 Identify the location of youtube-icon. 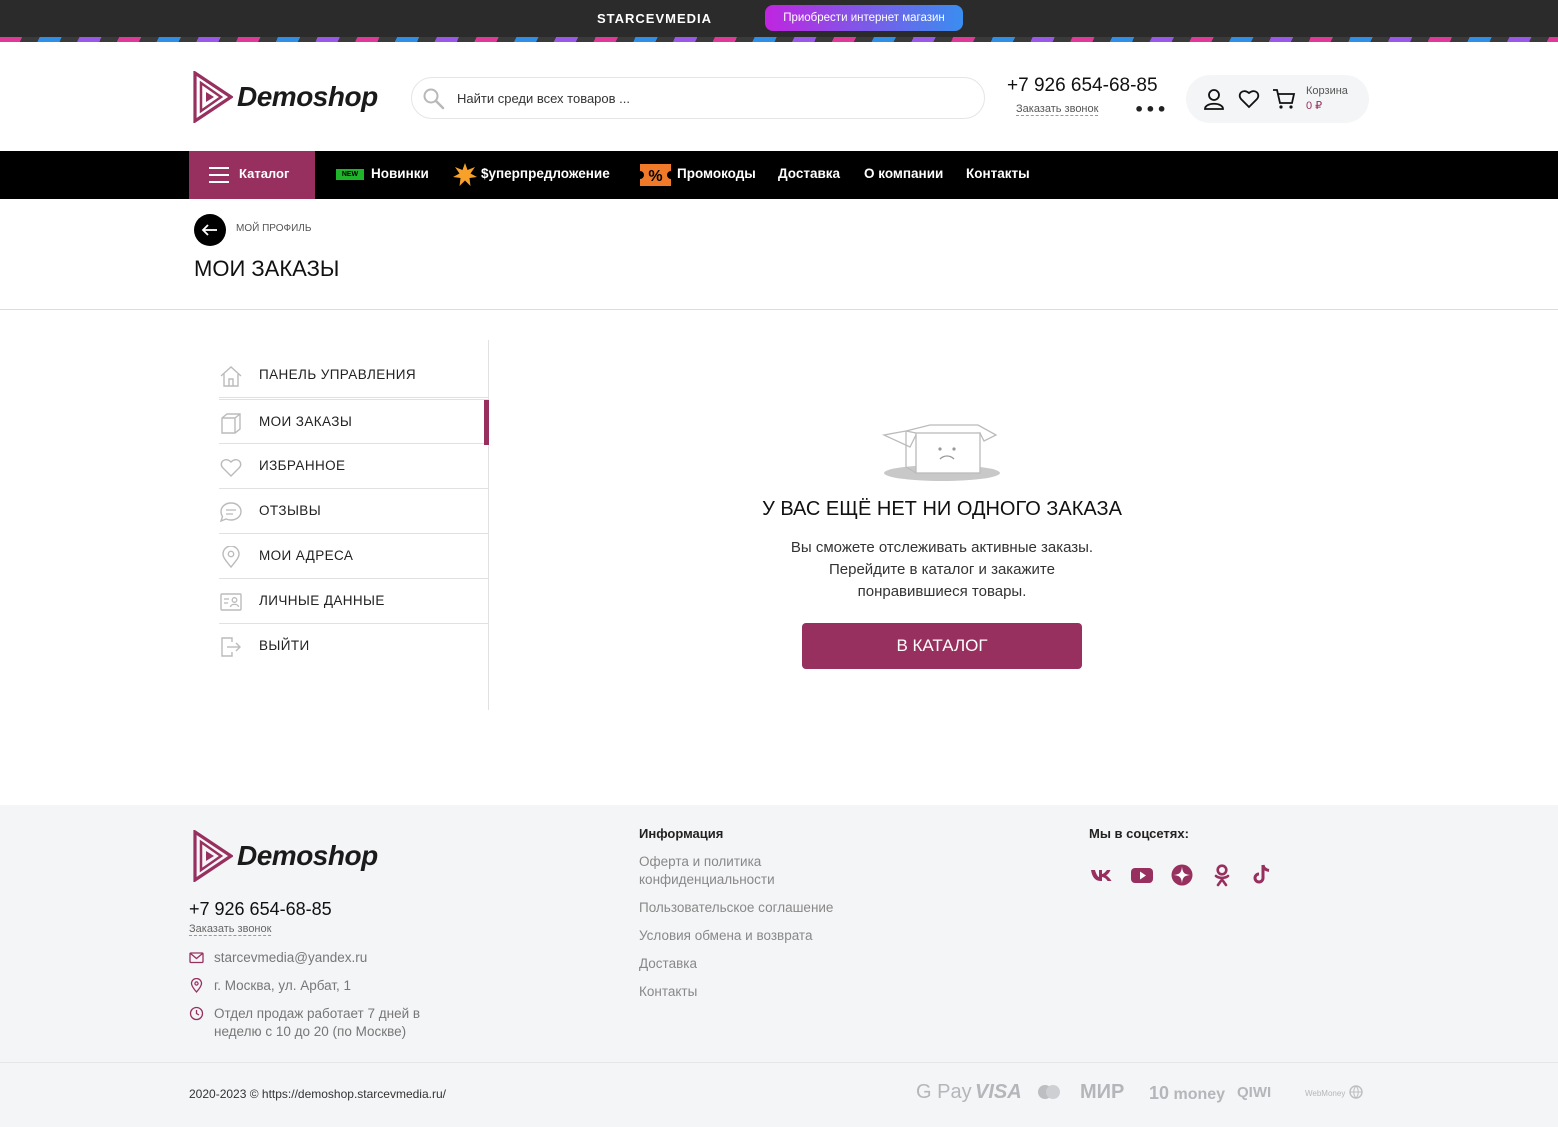
(1142, 875).